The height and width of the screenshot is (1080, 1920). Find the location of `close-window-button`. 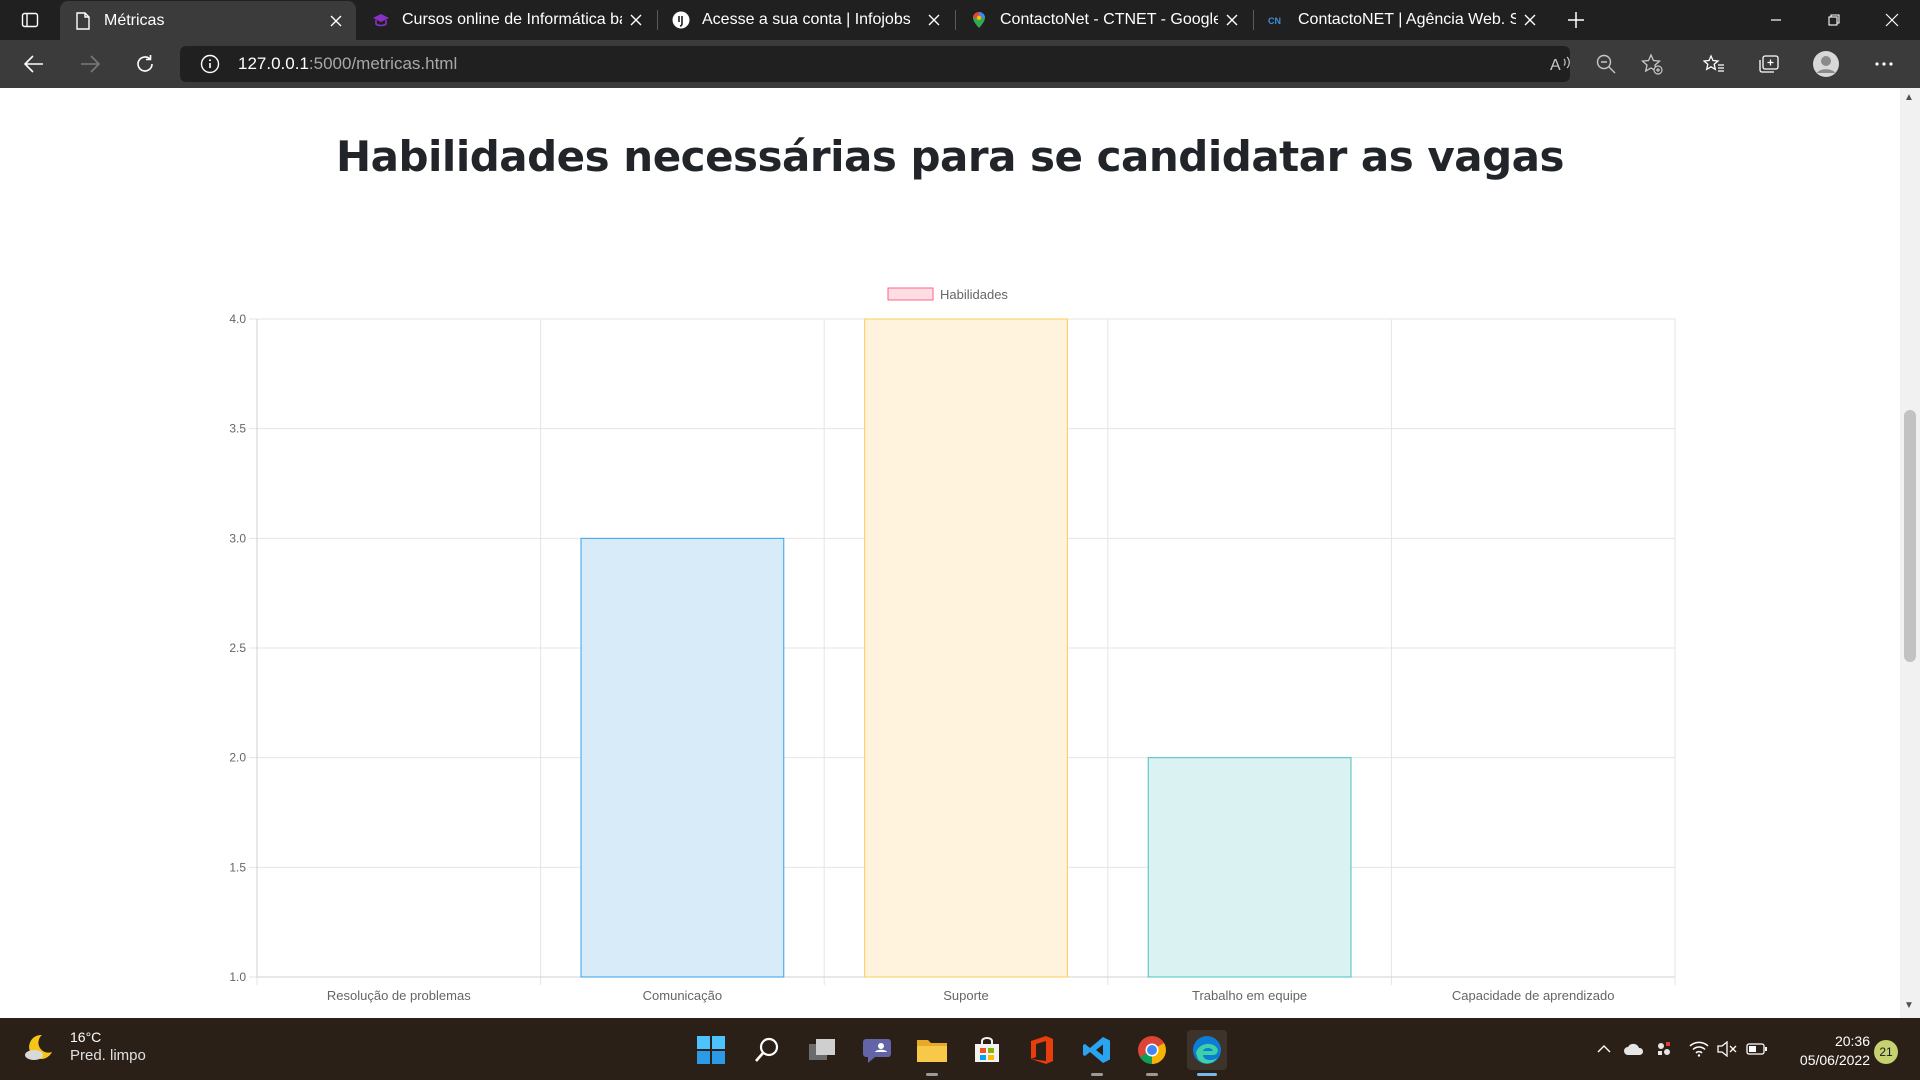

close-window-button is located at coordinates (1892, 20).